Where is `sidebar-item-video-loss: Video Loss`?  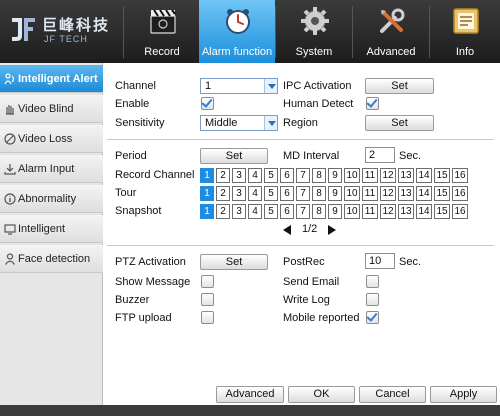 sidebar-item-video-loss: Video Loss is located at coordinates (51, 139).